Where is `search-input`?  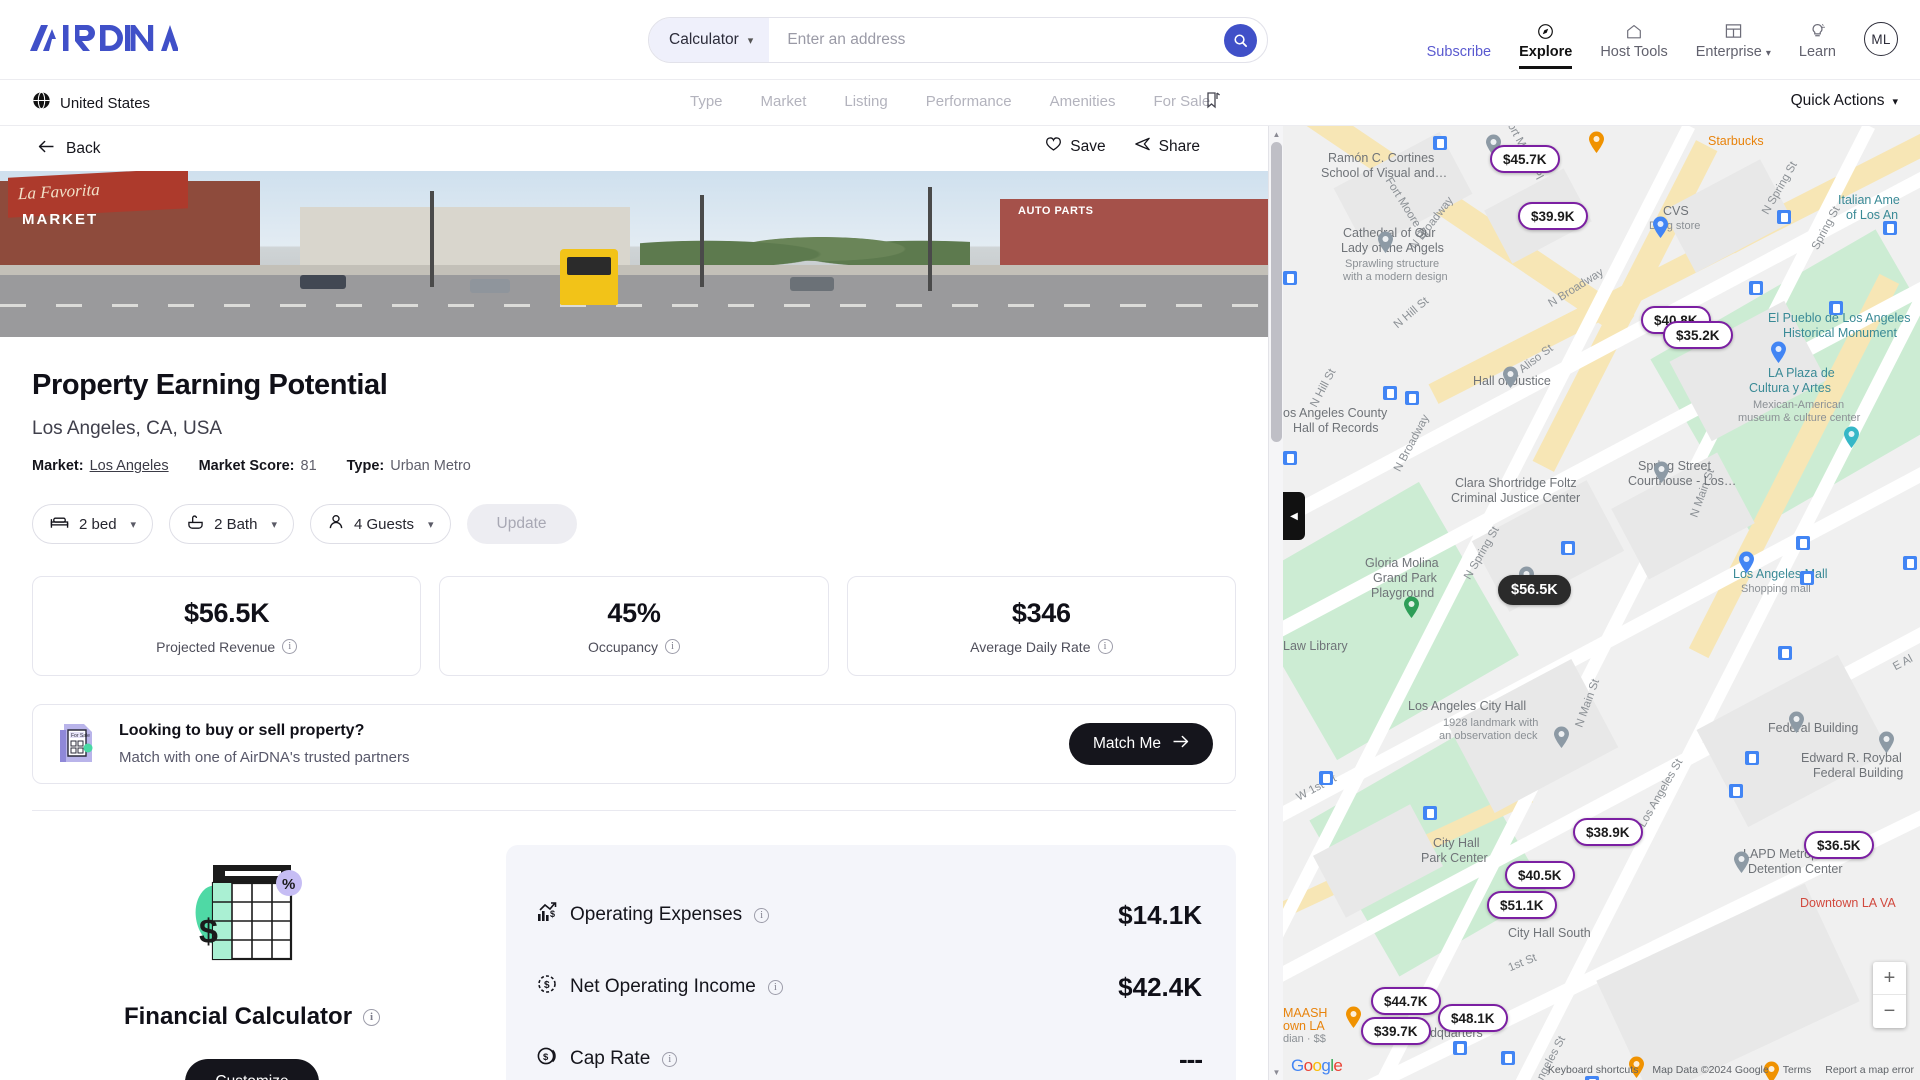 search-input is located at coordinates (996, 40).